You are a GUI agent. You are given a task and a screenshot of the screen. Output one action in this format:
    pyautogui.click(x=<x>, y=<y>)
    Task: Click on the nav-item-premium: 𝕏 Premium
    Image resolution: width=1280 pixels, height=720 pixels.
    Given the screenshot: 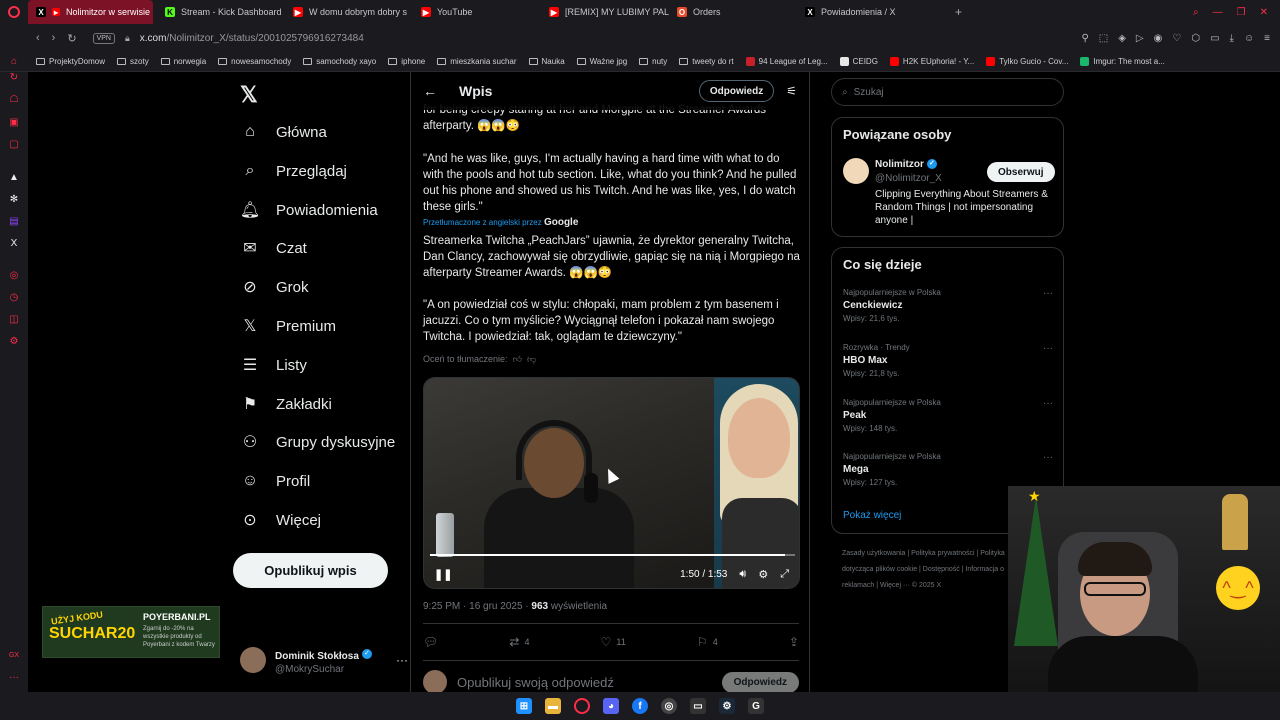 What is the action you would take?
    pyautogui.click(x=288, y=326)
    